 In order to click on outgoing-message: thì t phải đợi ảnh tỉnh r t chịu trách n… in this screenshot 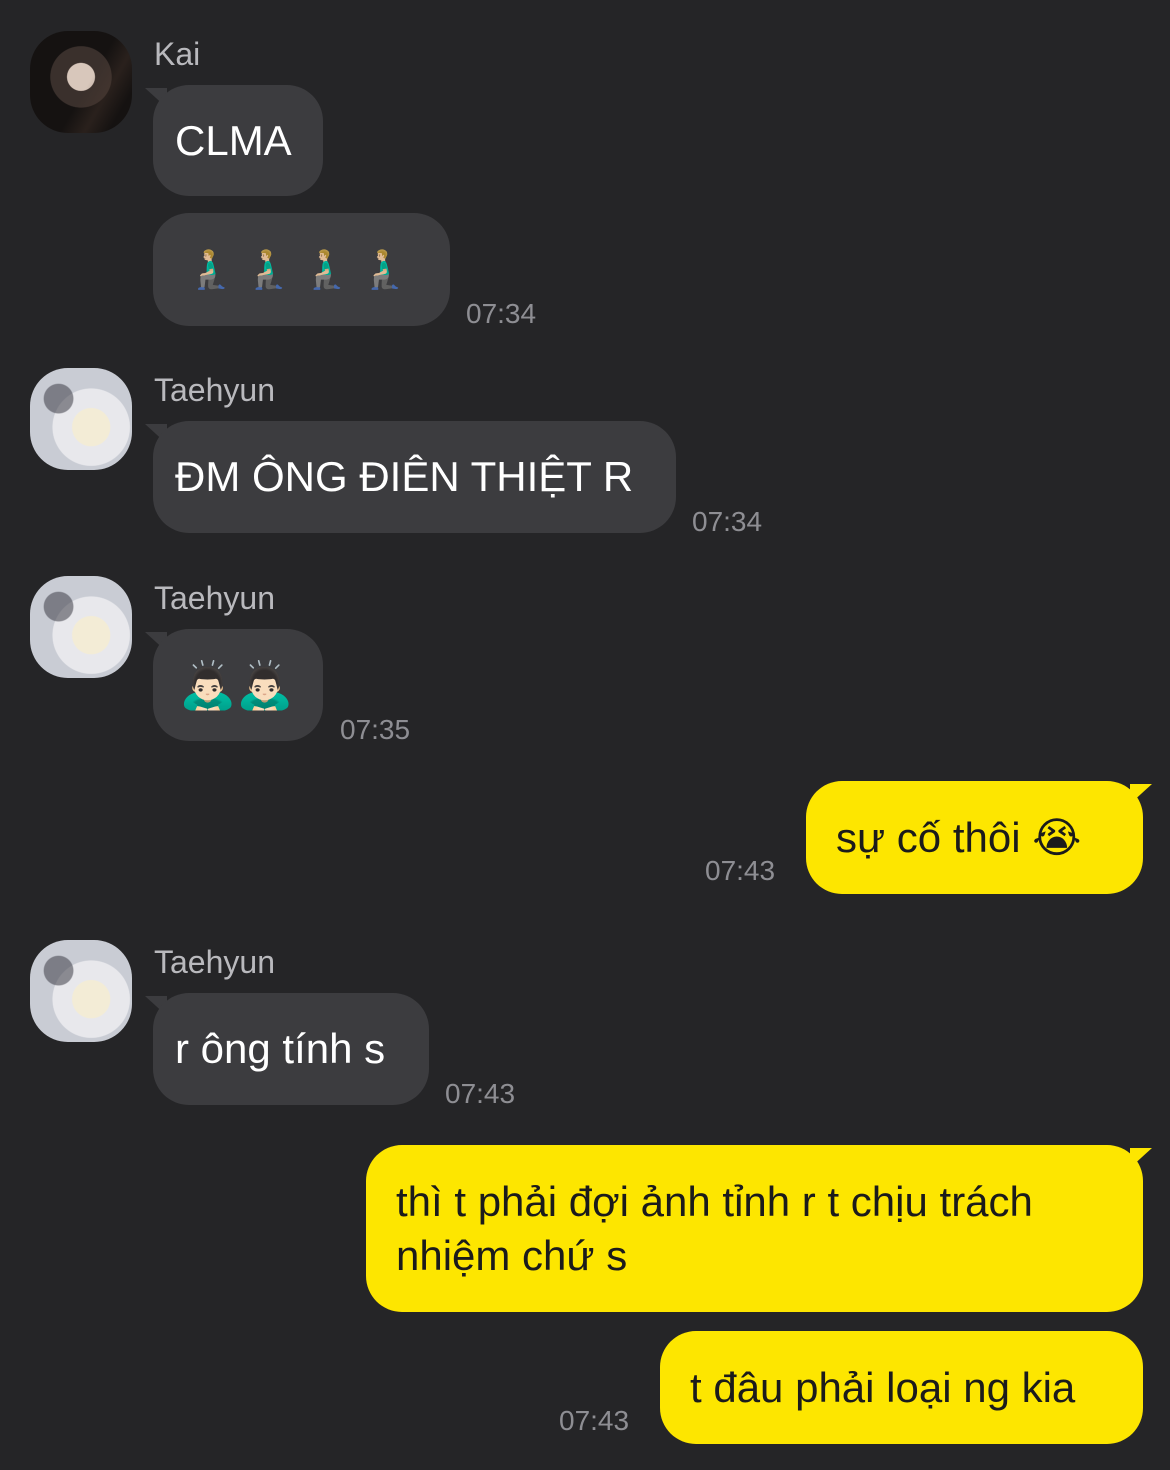, I will do `click(754, 1228)`.